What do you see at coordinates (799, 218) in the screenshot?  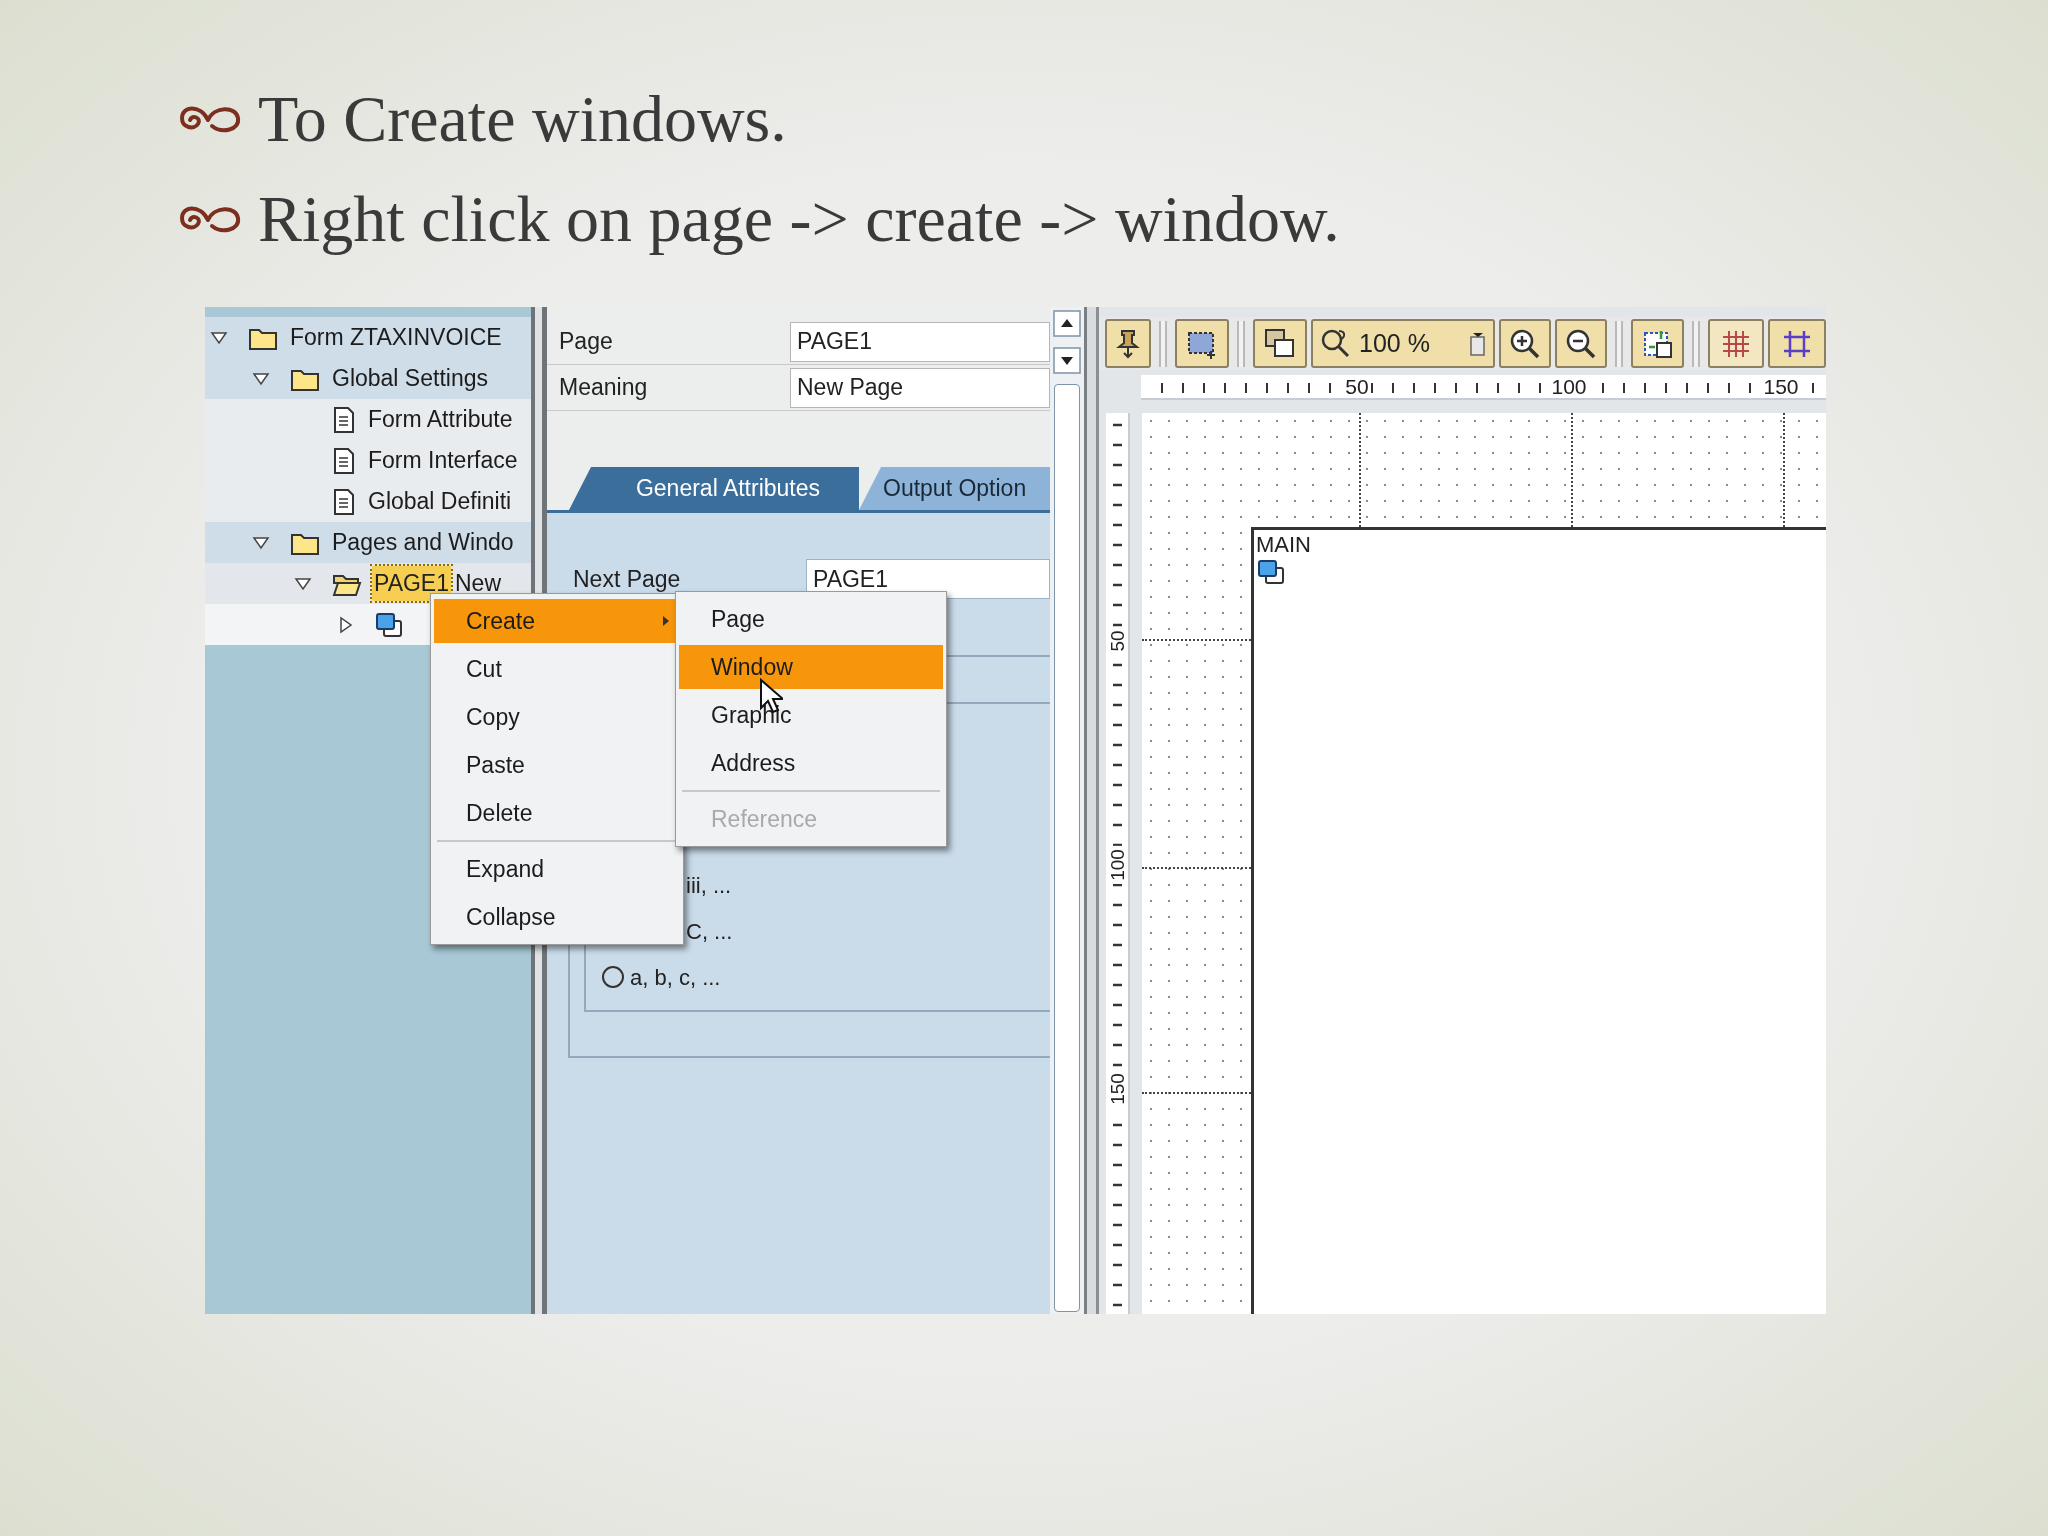 I see `bullet-text: Right click on page -> create -> window.` at bounding box center [799, 218].